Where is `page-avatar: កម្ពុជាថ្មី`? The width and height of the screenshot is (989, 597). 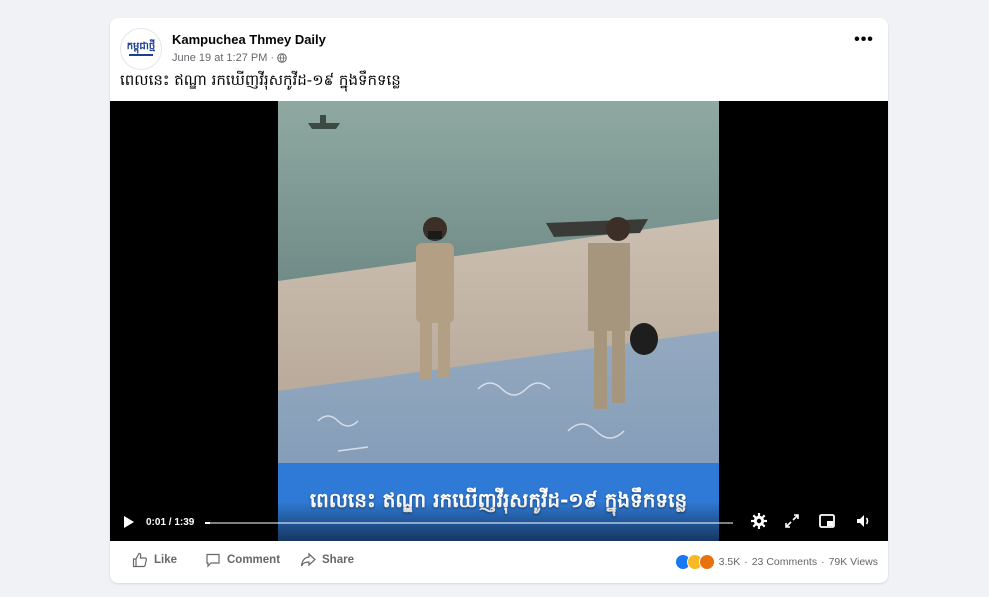
page-avatar: កម្ពុជាថ្មី is located at coordinates (141, 49).